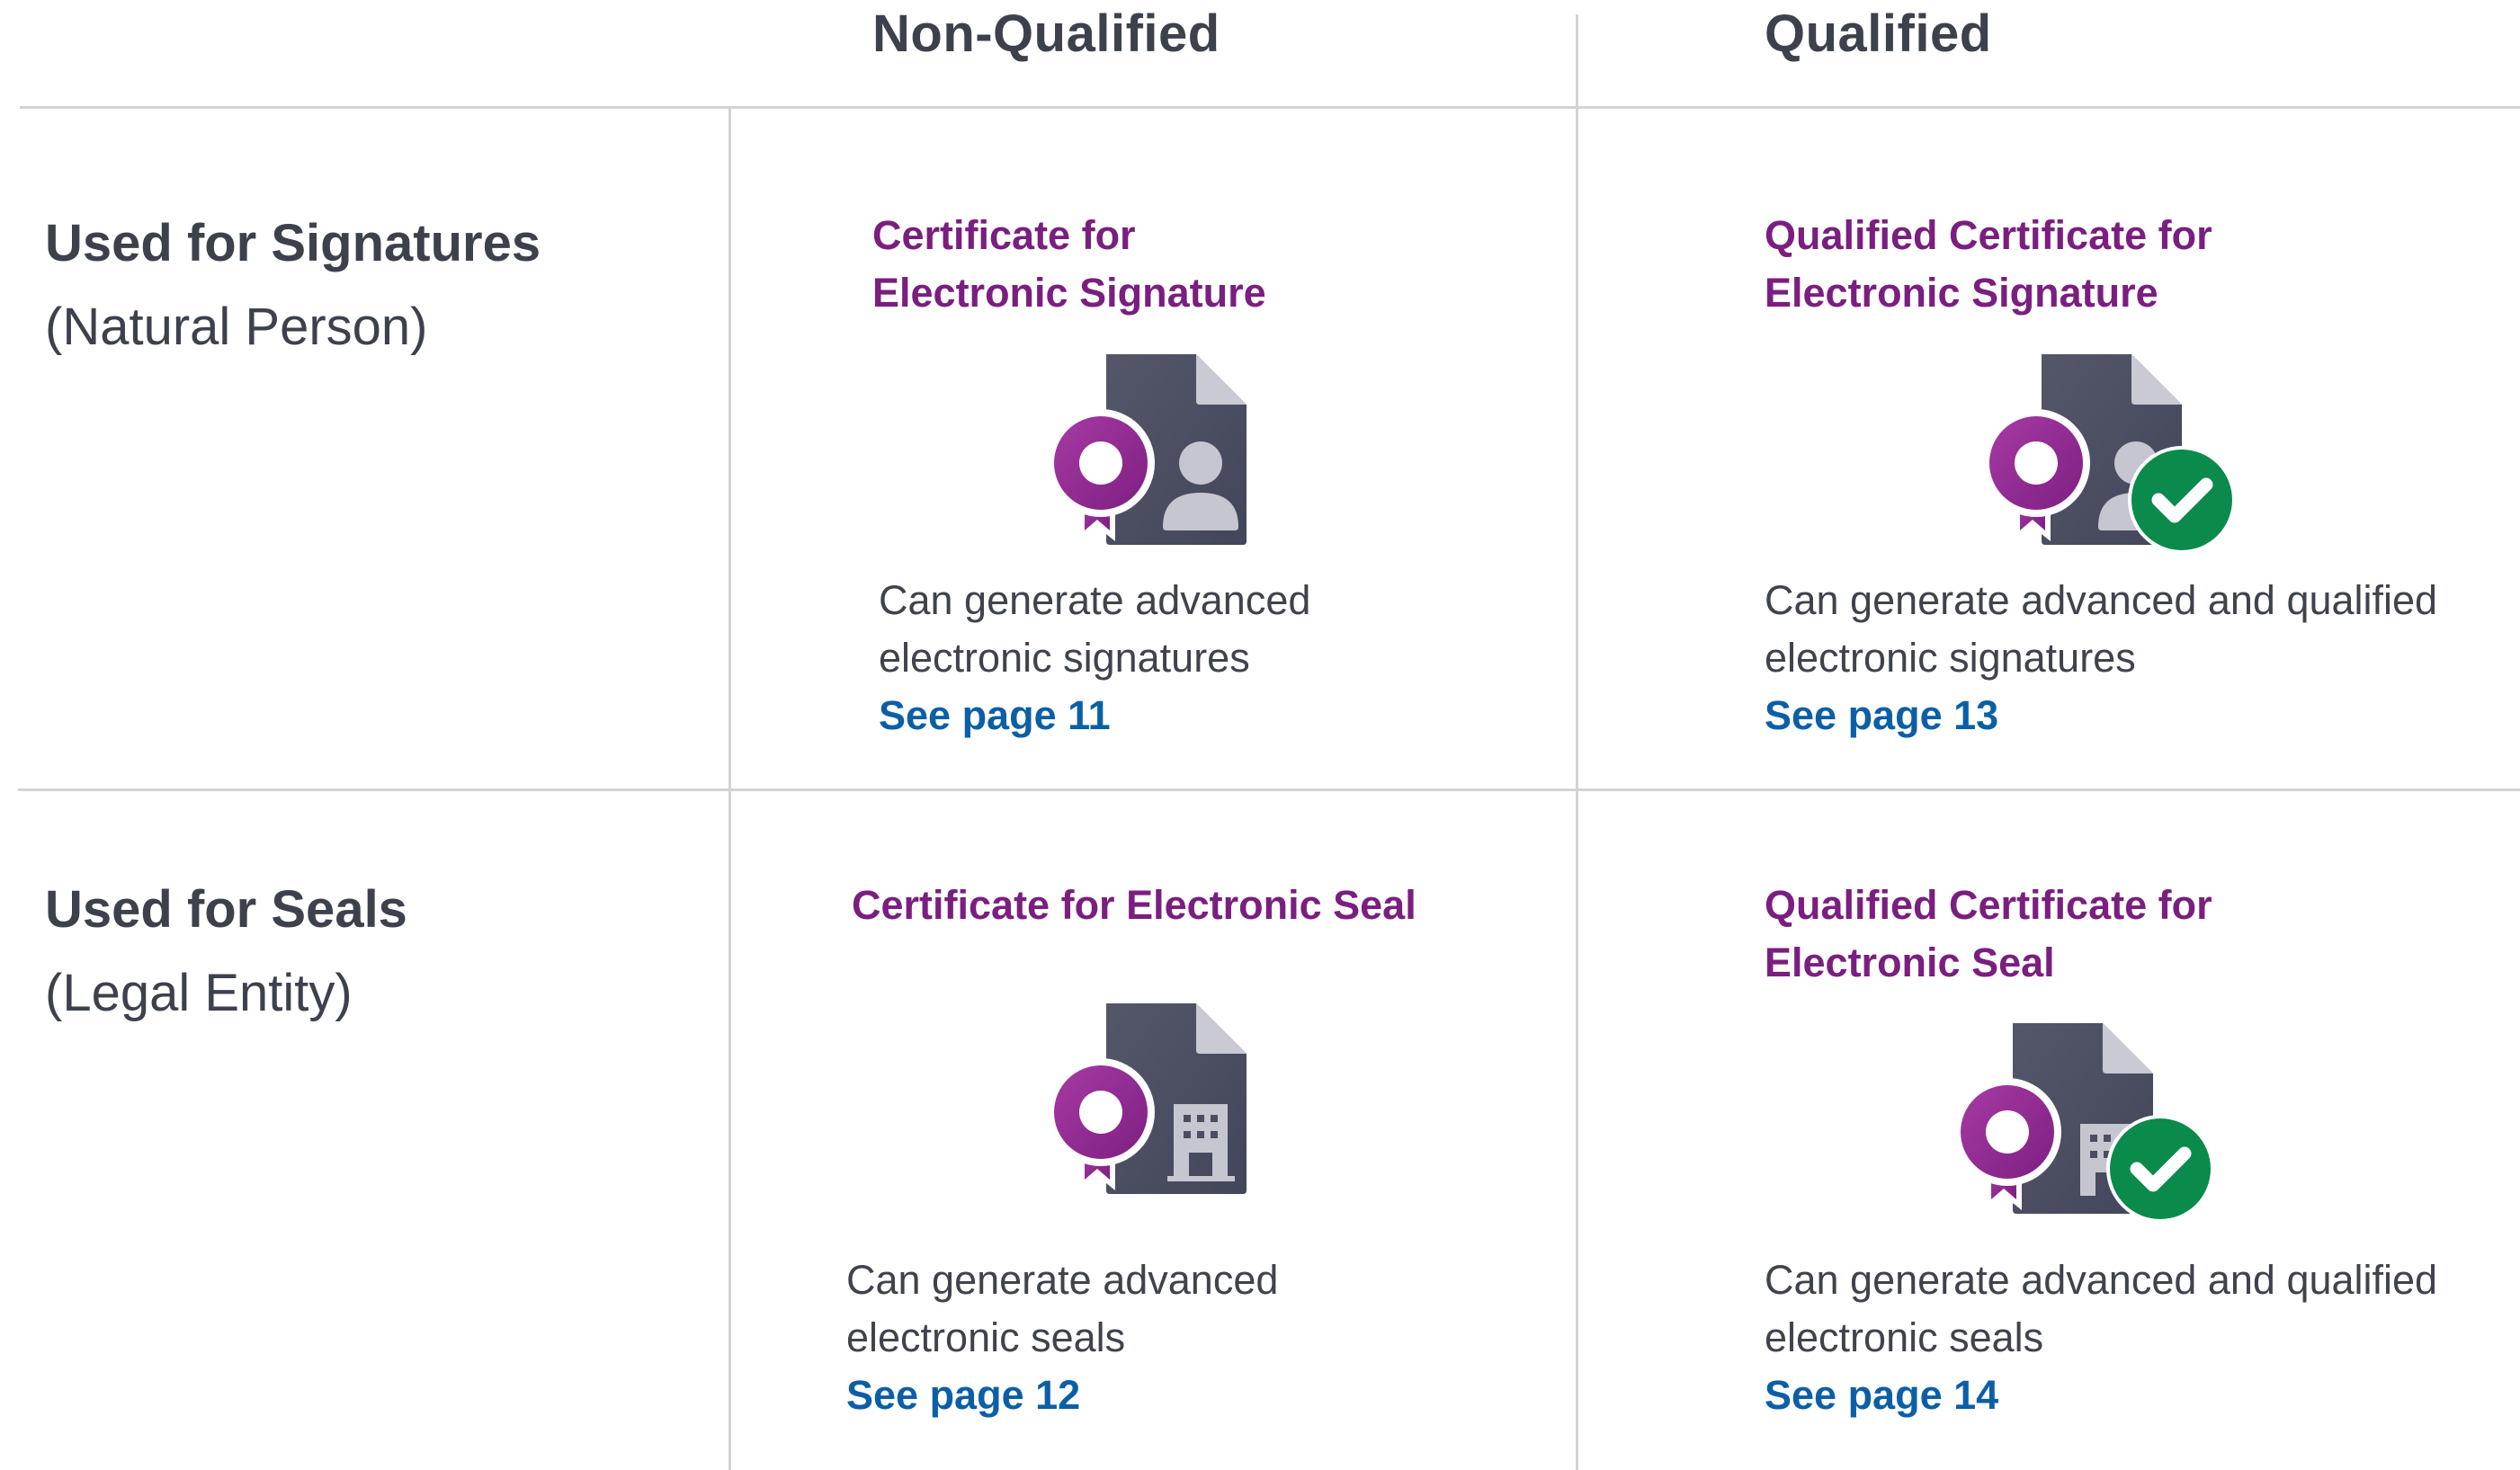 The width and height of the screenshot is (2520, 1470). What do you see at coordinates (2083, 1123) in the screenshot?
I see `document-ribbon-building-check-icon` at bounding box center [2083, 1123].